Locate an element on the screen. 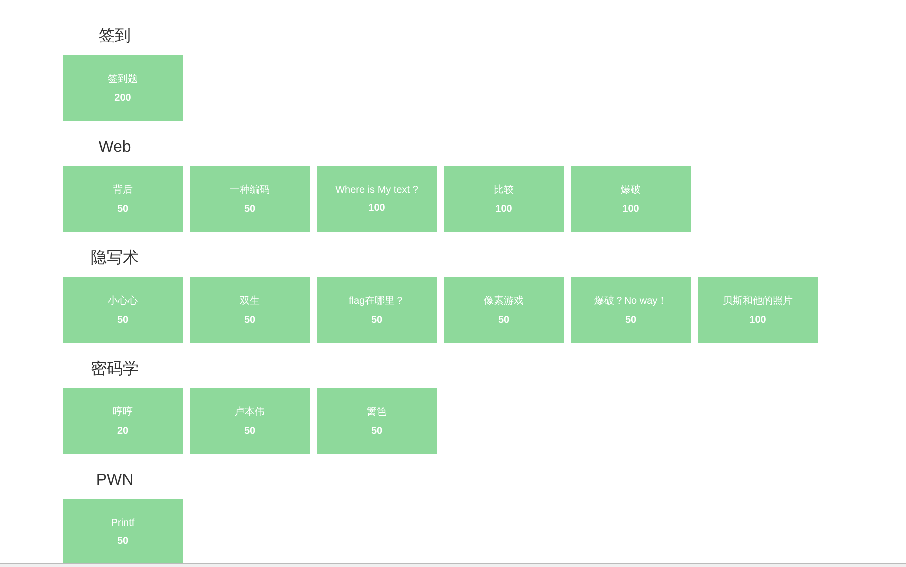  challenge-card: 背后 50 is located at coordinates (123, 199).